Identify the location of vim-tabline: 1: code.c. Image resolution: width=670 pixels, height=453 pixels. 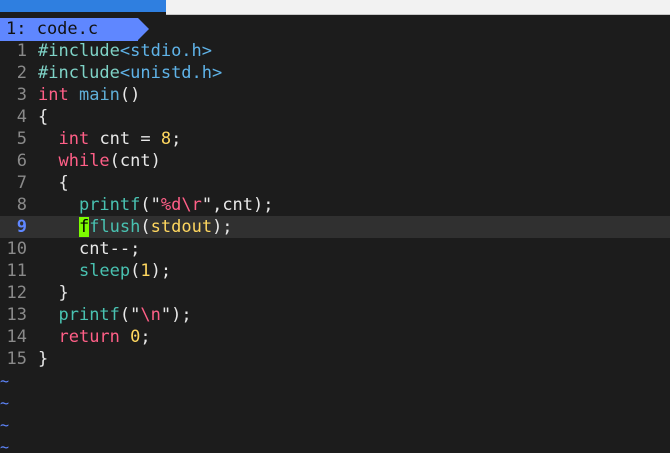
(335, 29).